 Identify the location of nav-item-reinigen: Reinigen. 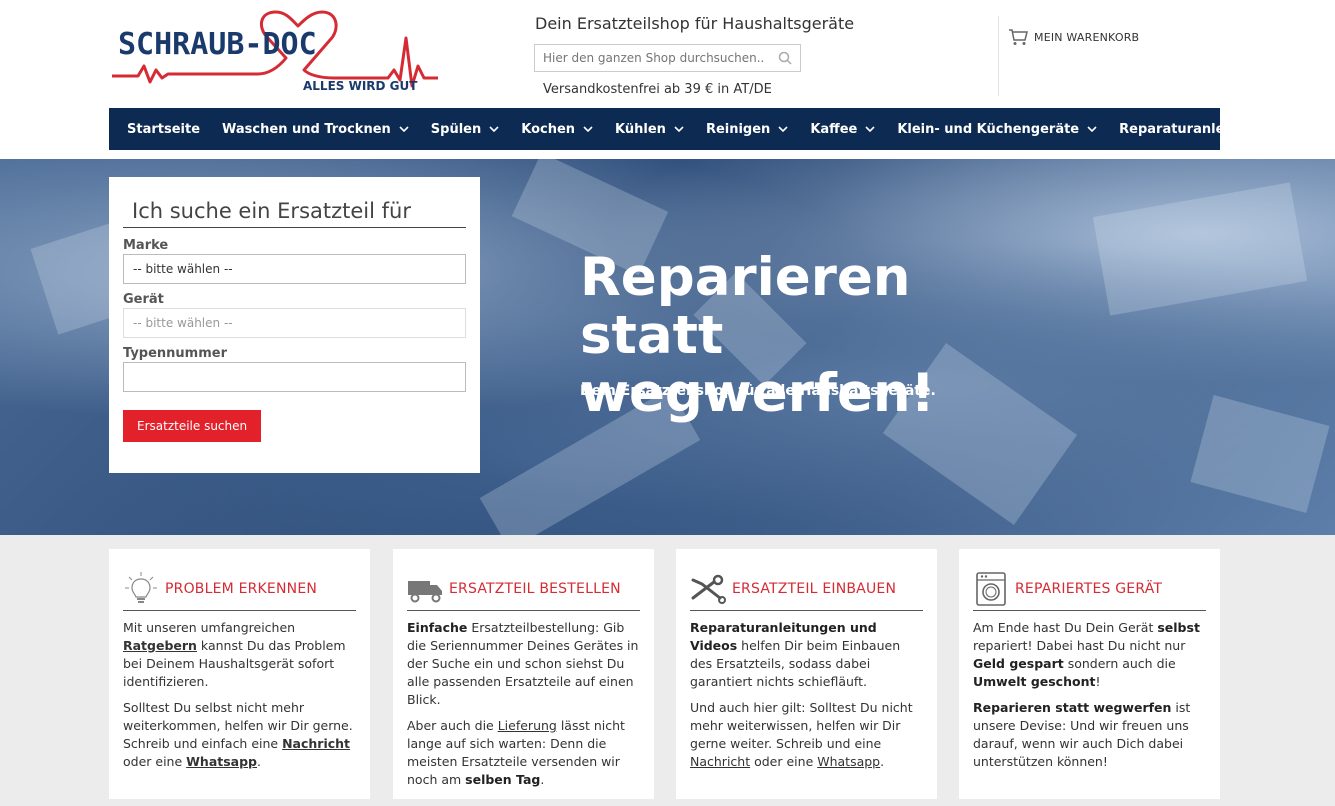
(747, 129).